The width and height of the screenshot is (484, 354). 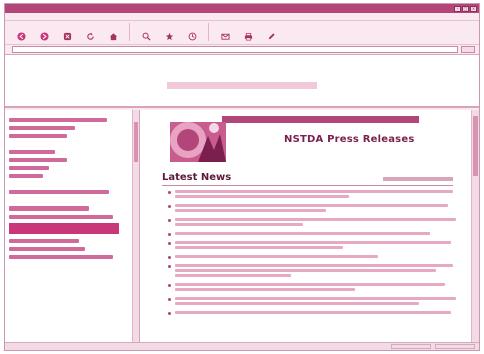 What do you see at coordinates (67, 36) in the screenshot?
I see `stop-icon` at bounding box center [67, 36].